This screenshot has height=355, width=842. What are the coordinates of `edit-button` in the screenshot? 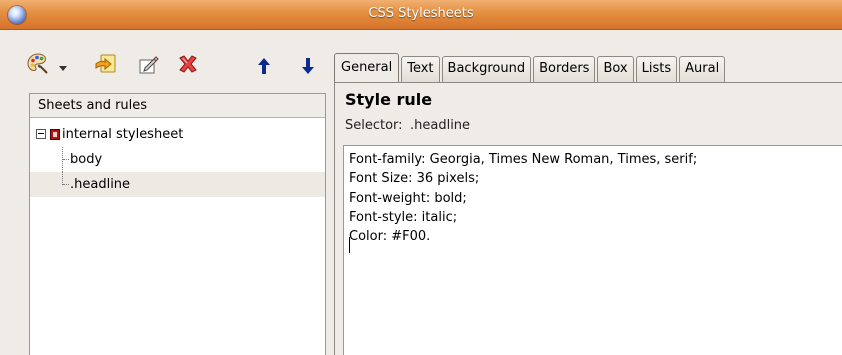 It's located at (149, 64).